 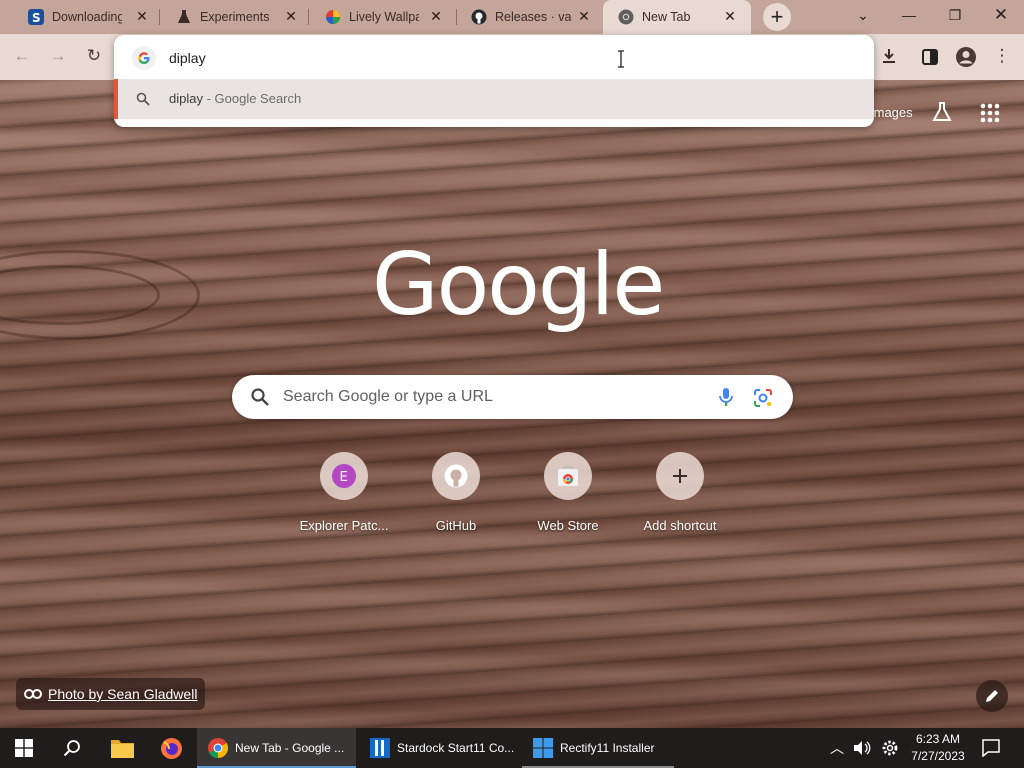 I want to click on suggestion-suffix: - Google Search, so click(x=252, y=98).